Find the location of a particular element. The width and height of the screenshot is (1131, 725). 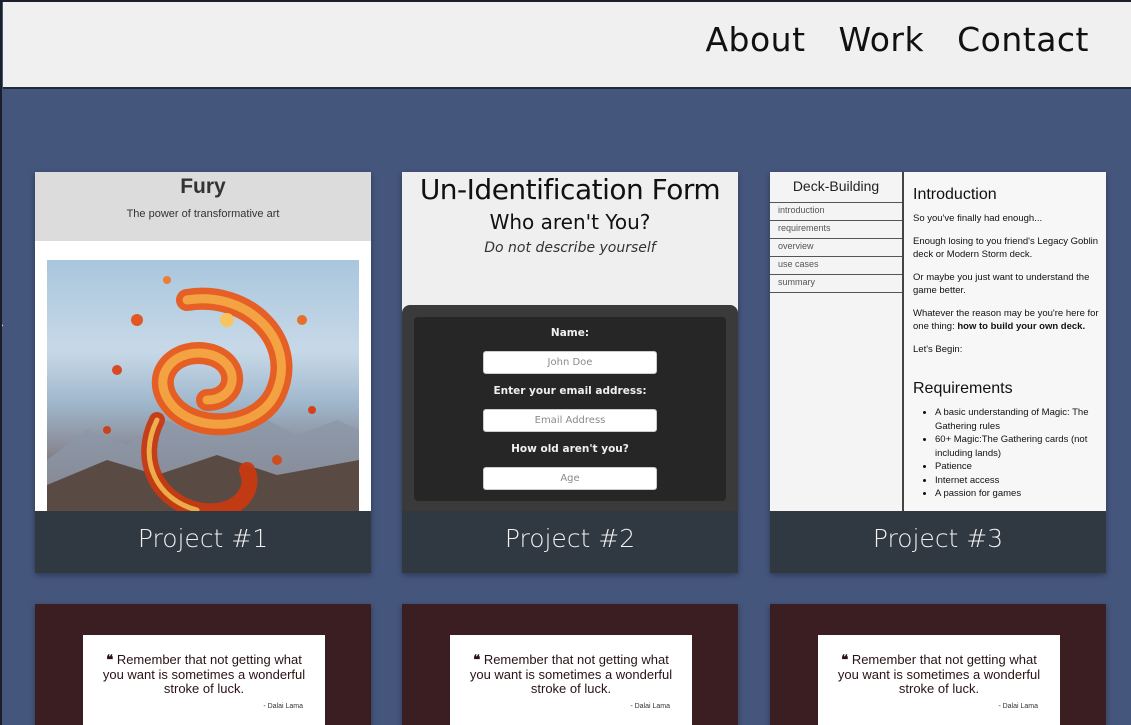

email-field: Email Address is located at coordinates (570, 420).